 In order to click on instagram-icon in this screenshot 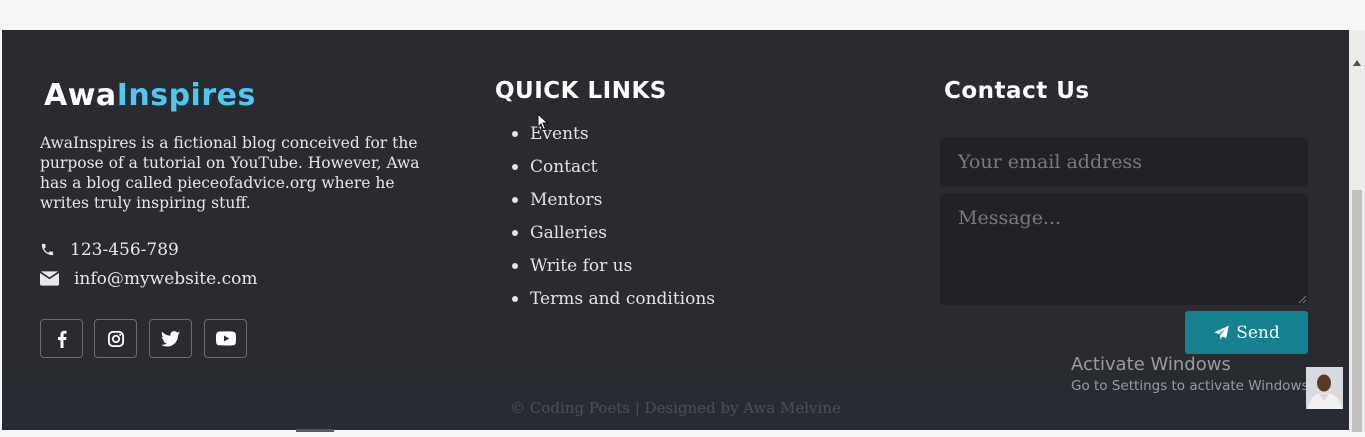, I will do `click(115, 338)`.